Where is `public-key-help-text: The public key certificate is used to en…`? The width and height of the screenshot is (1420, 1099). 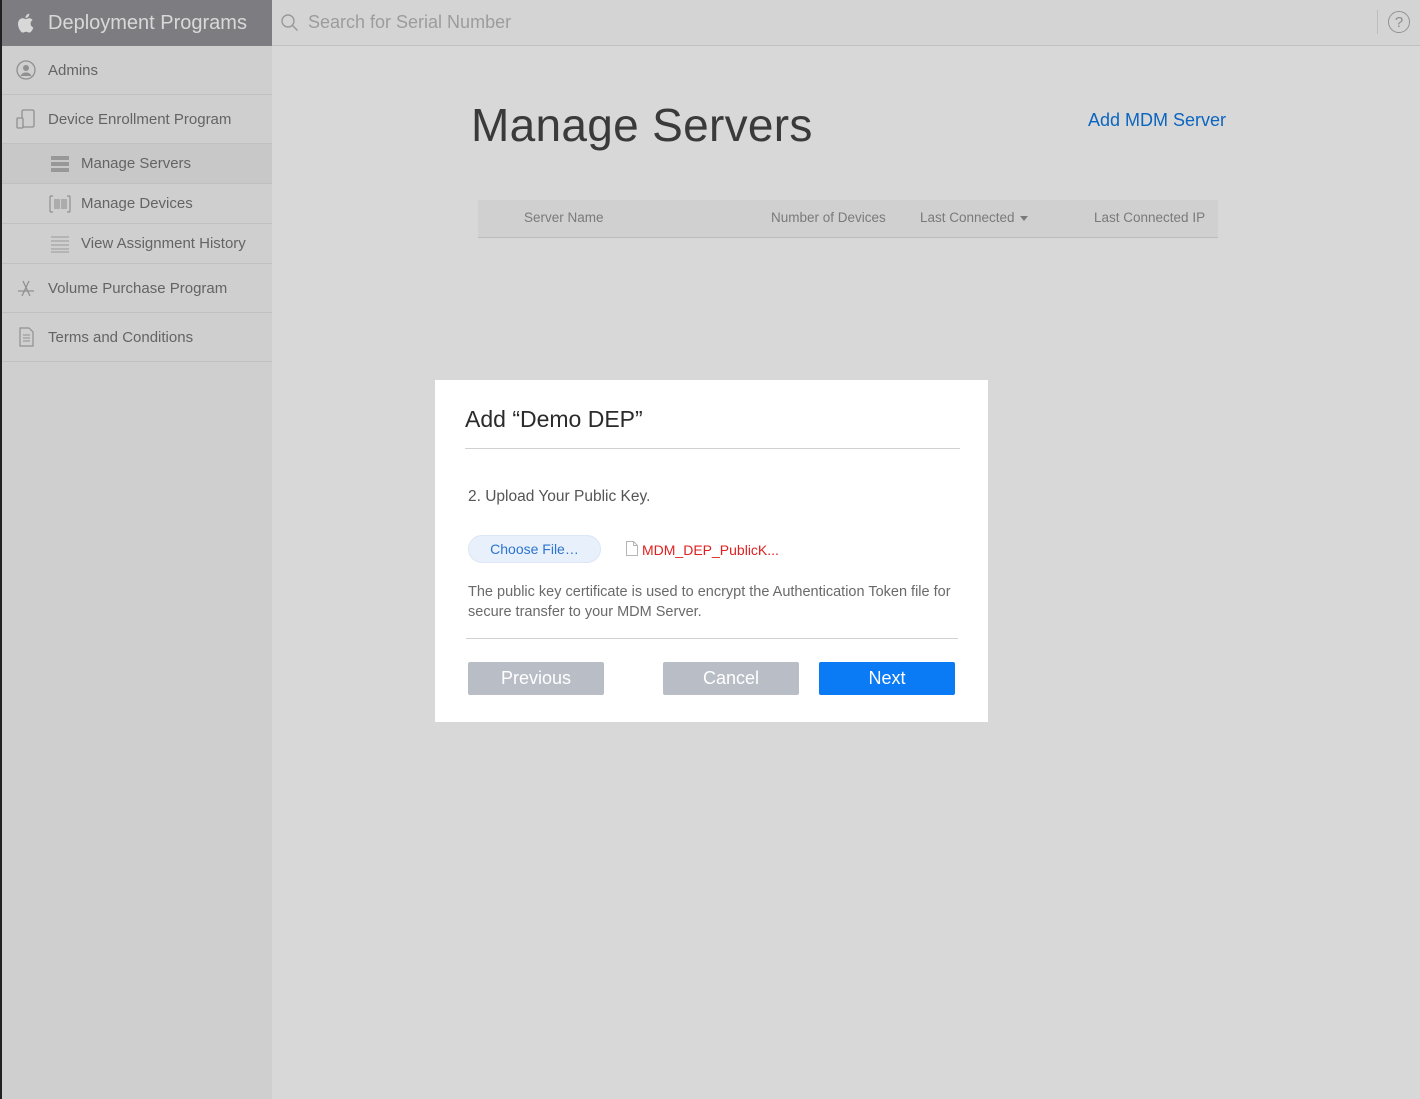
public-key-help-text: The public key certificate is used to en… is located at coordinates (709, 602).